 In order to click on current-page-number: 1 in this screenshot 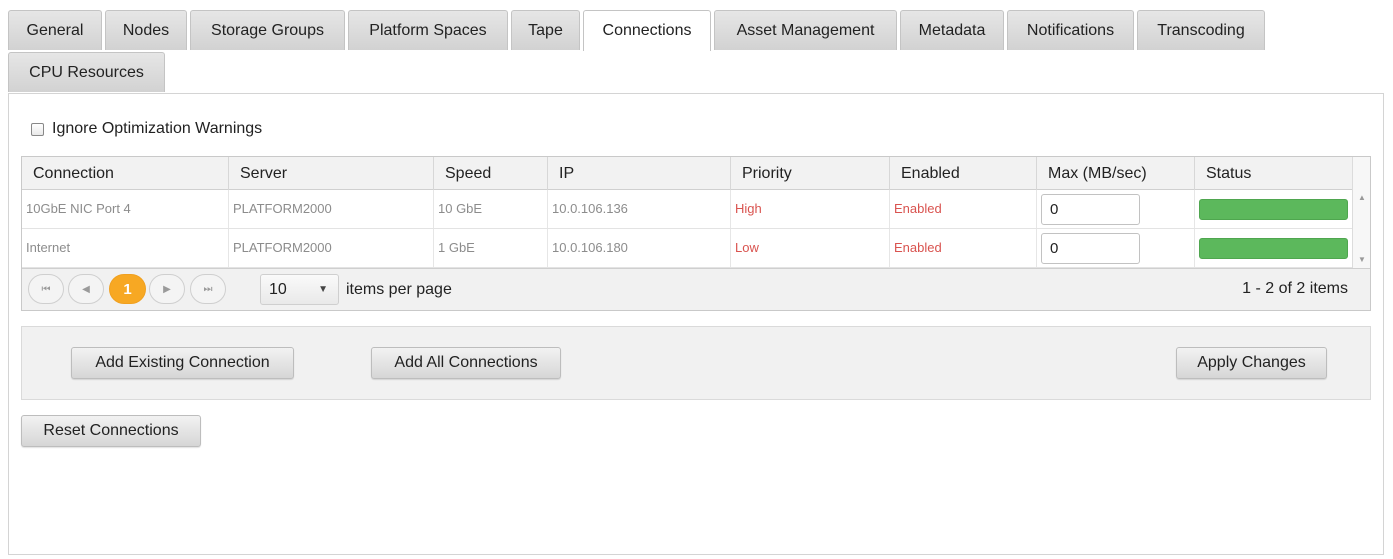, I will do `click(127, 289)`.